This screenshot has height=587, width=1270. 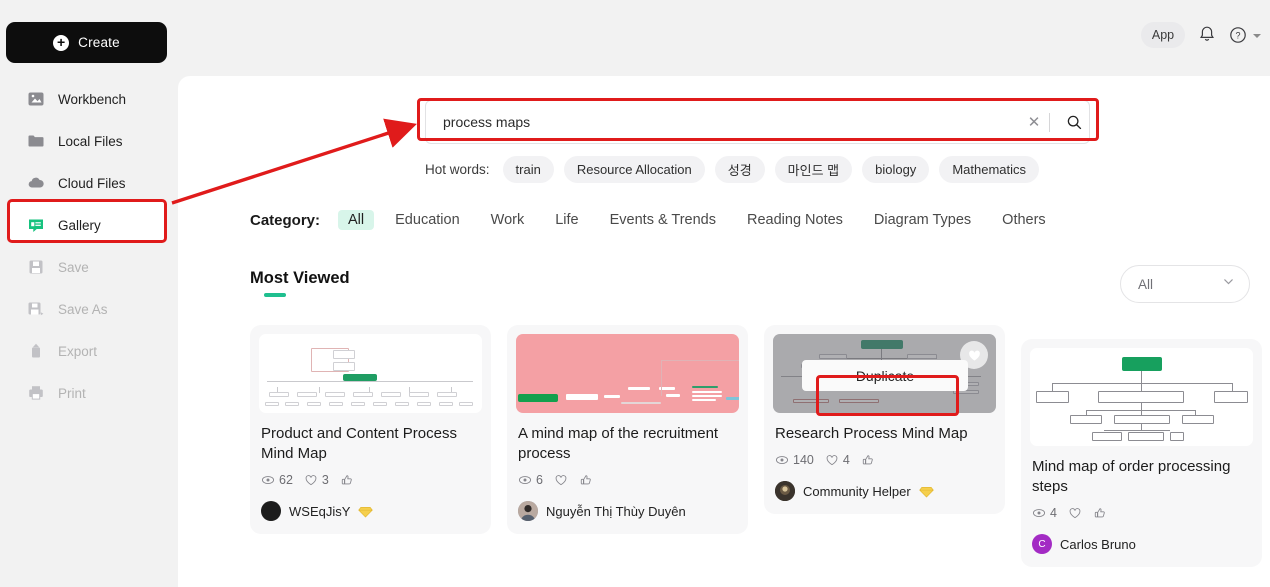 What do you see at coordinates (1146, 284) in the screenshot?
I see `sort-filter-value: All` at bounding box center [1146, 284].